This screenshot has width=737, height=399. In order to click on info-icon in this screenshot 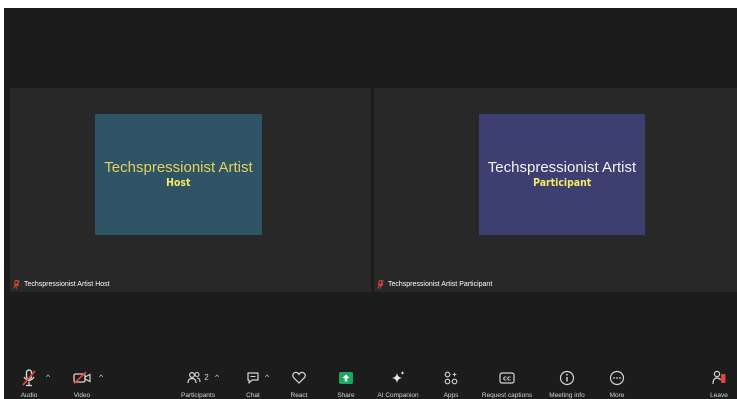, I will do `click(567, 377)`.